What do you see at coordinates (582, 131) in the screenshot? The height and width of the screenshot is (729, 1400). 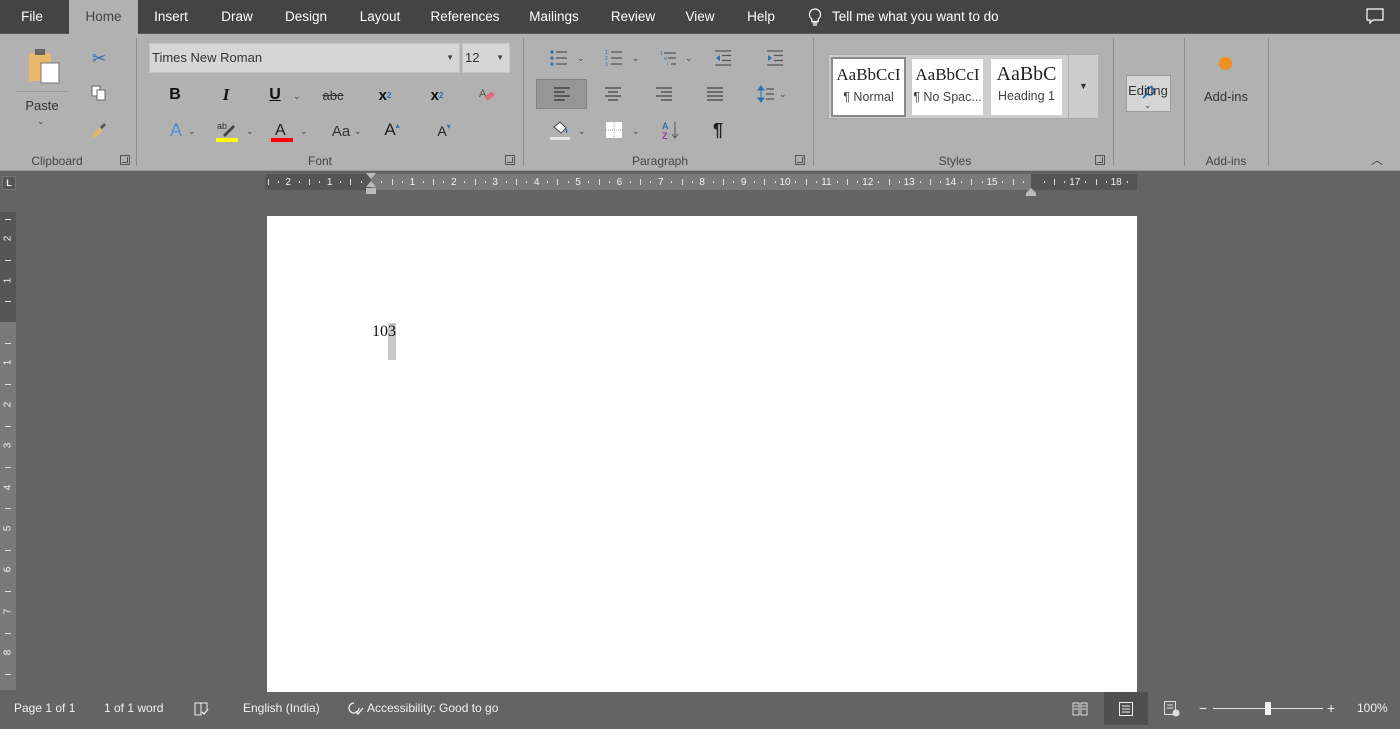 I see `shading-dropdown-chevron-icon: ⌄` at bounding box center [582, 131].